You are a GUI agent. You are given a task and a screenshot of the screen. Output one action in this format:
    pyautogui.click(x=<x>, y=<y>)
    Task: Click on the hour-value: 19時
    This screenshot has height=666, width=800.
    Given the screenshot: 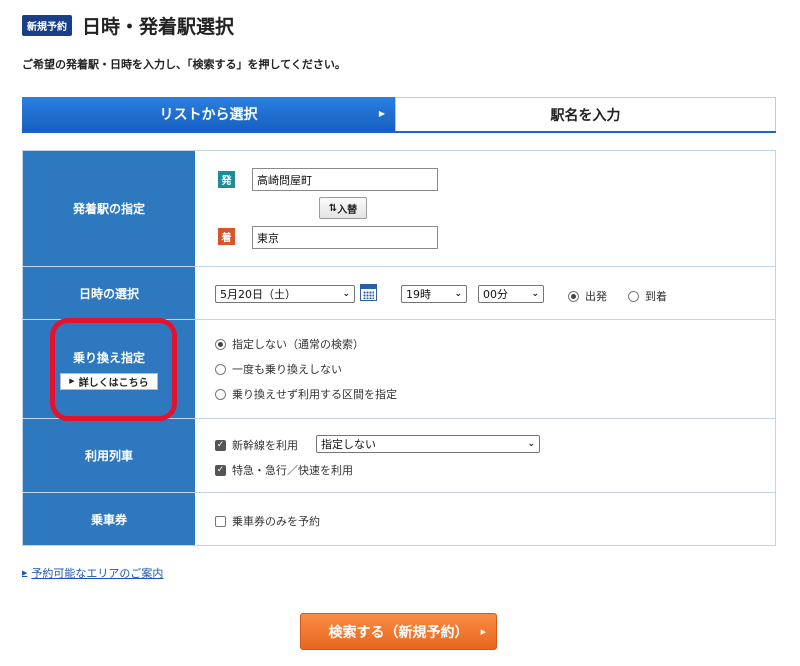 What is the action you would take?
    pyautogui.click(x=418, y=294)
    